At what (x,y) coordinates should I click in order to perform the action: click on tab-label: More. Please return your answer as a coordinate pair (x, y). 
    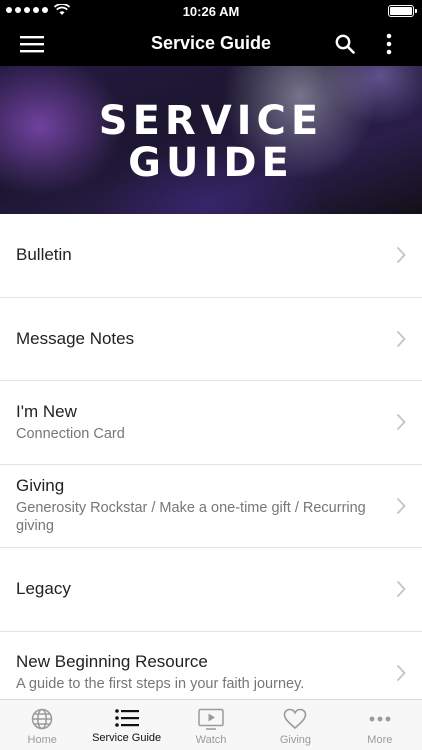
    Looking at the image, I should click on (380, 740).